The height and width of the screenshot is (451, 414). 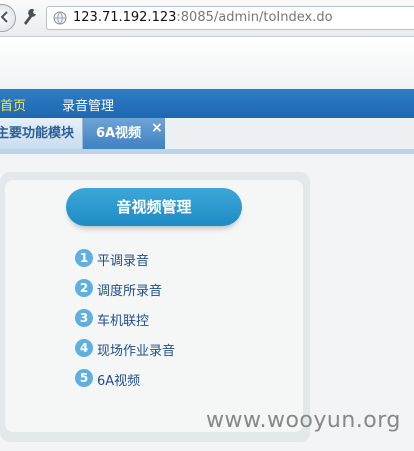 I want to click on tab-strip: 主要功能模块 6A视频 ×, so click(x=207, y=134).